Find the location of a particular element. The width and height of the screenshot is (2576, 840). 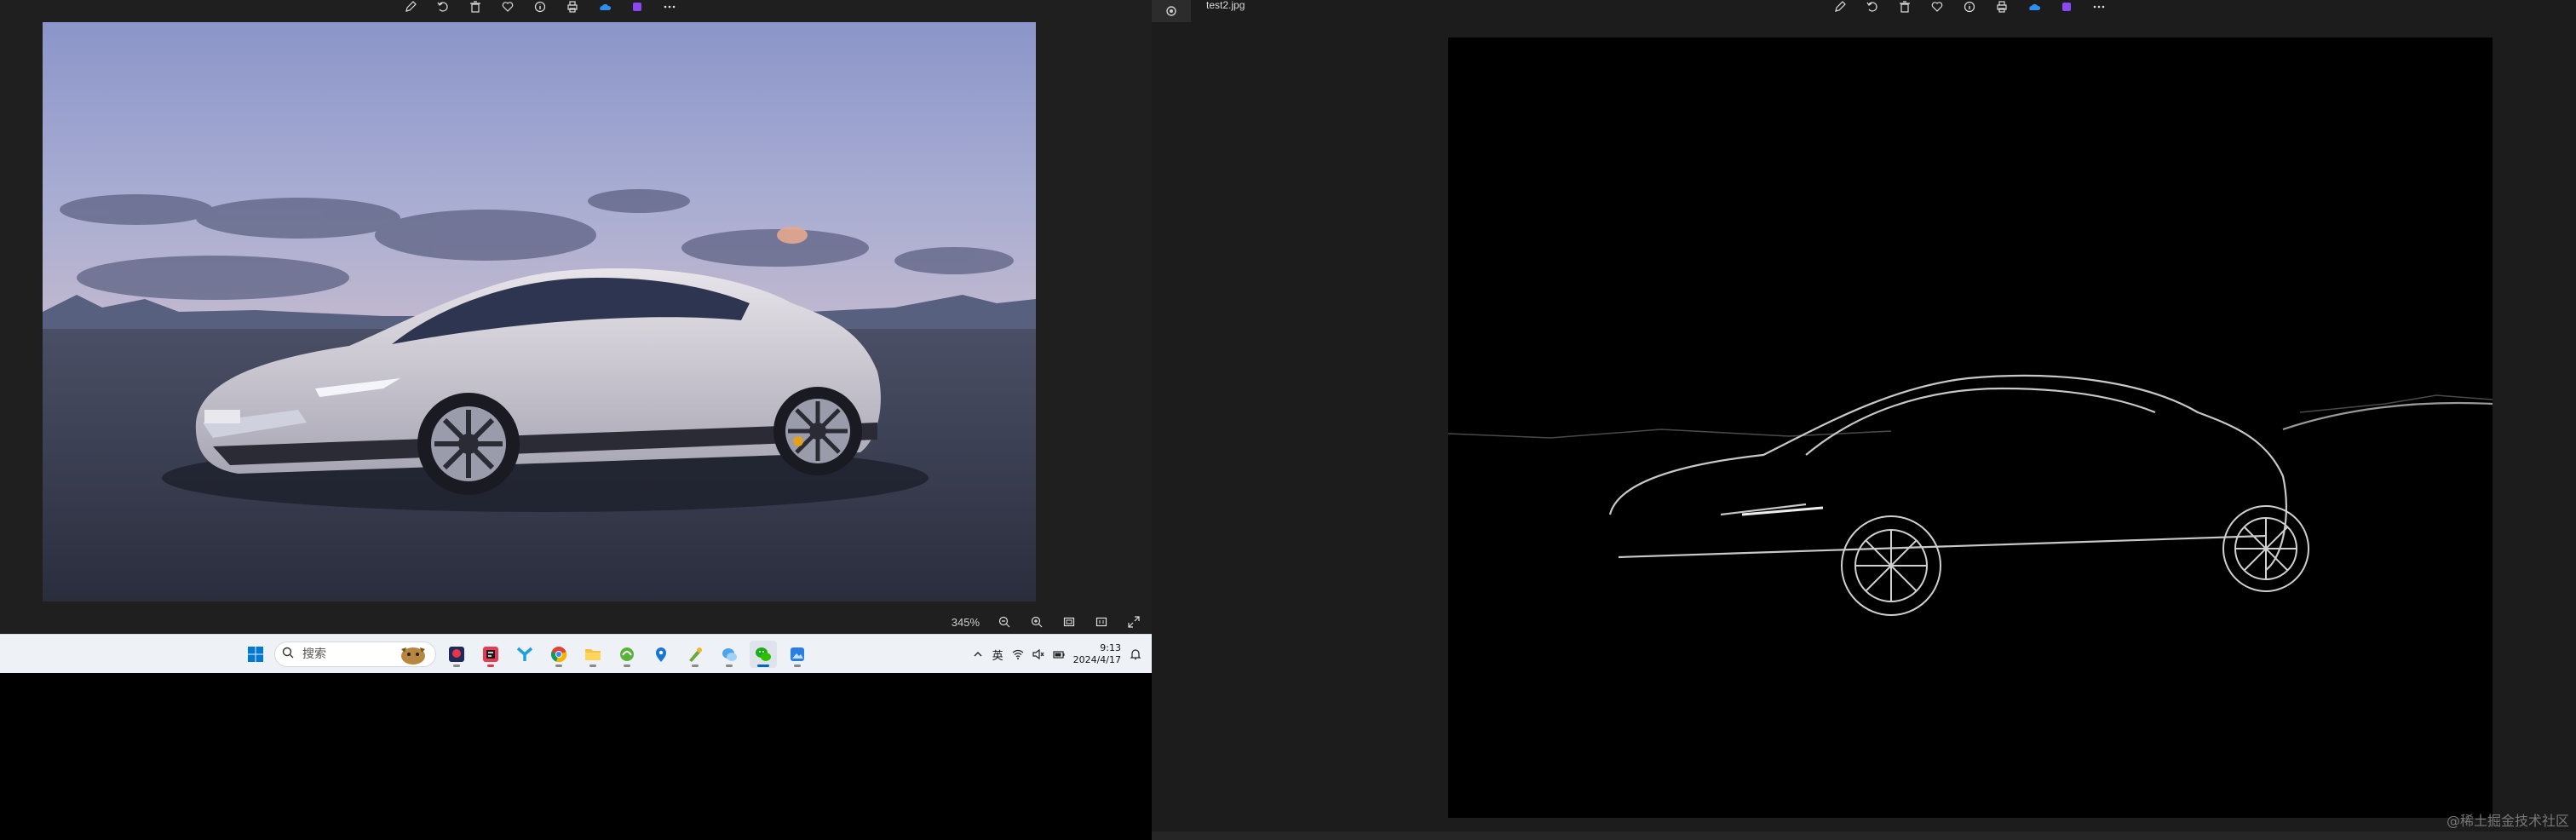

right-bottom-bar is located at coordinates (1864, 835).